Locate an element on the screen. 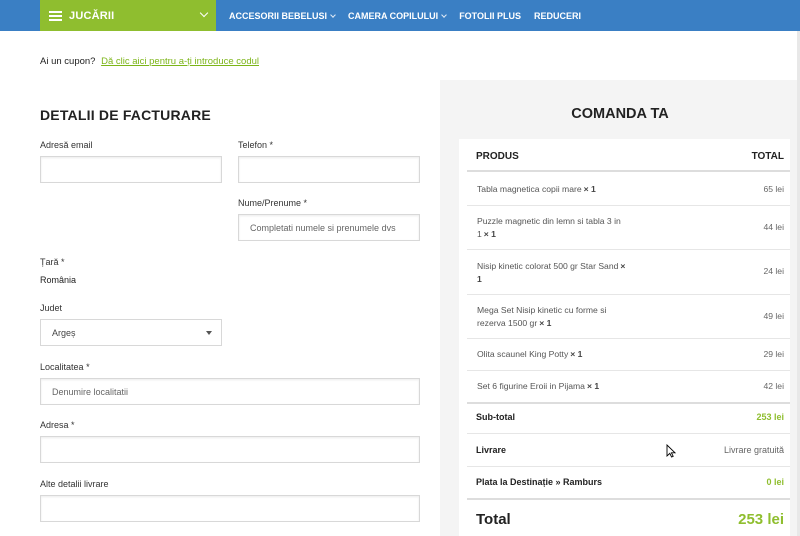  menu-item-reduceri: REDUCERI is located at coordinates (557, 16).